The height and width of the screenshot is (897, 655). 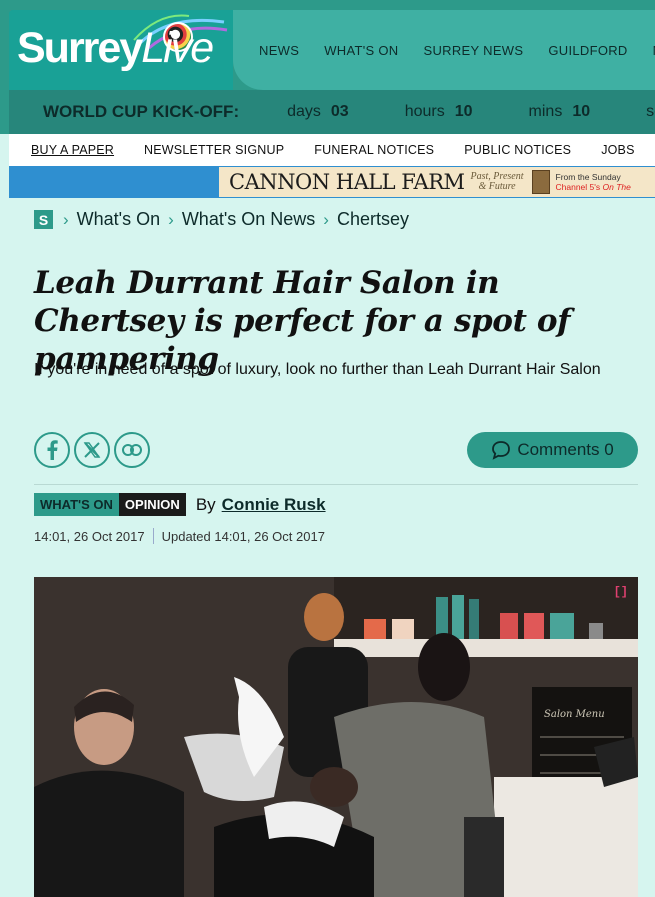 What do you see at coordinates (565, 449) in the screenshot?
I see `comments-label: Comments 0` at bounding box center [565, 449].